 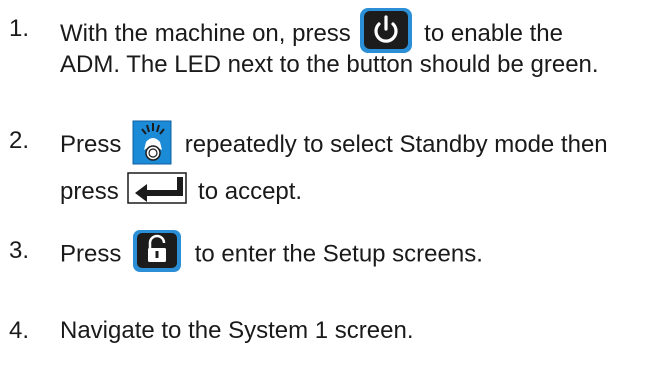 I want to click on lock-button-icon, so click(x=157, y=251).